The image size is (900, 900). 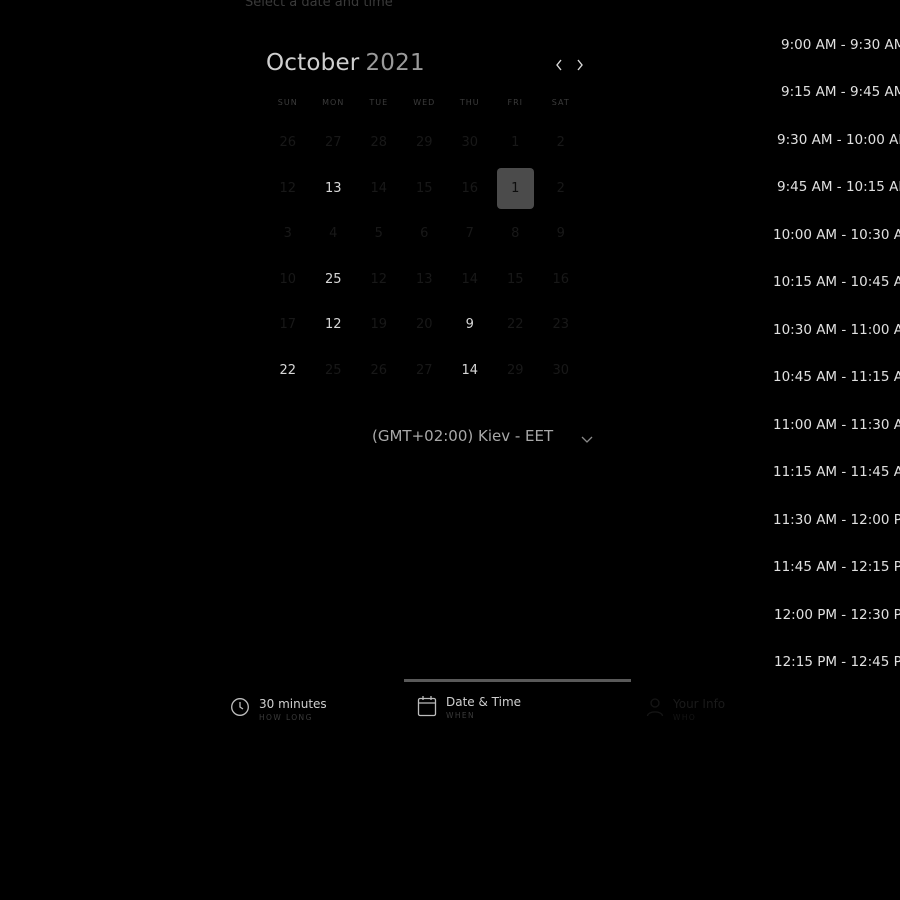 What do you see at coordinates (838, 187) in the screenshot?
I see `time-slot: 9:45 AM - 10:15 AM` at bounding box center [838, 187].